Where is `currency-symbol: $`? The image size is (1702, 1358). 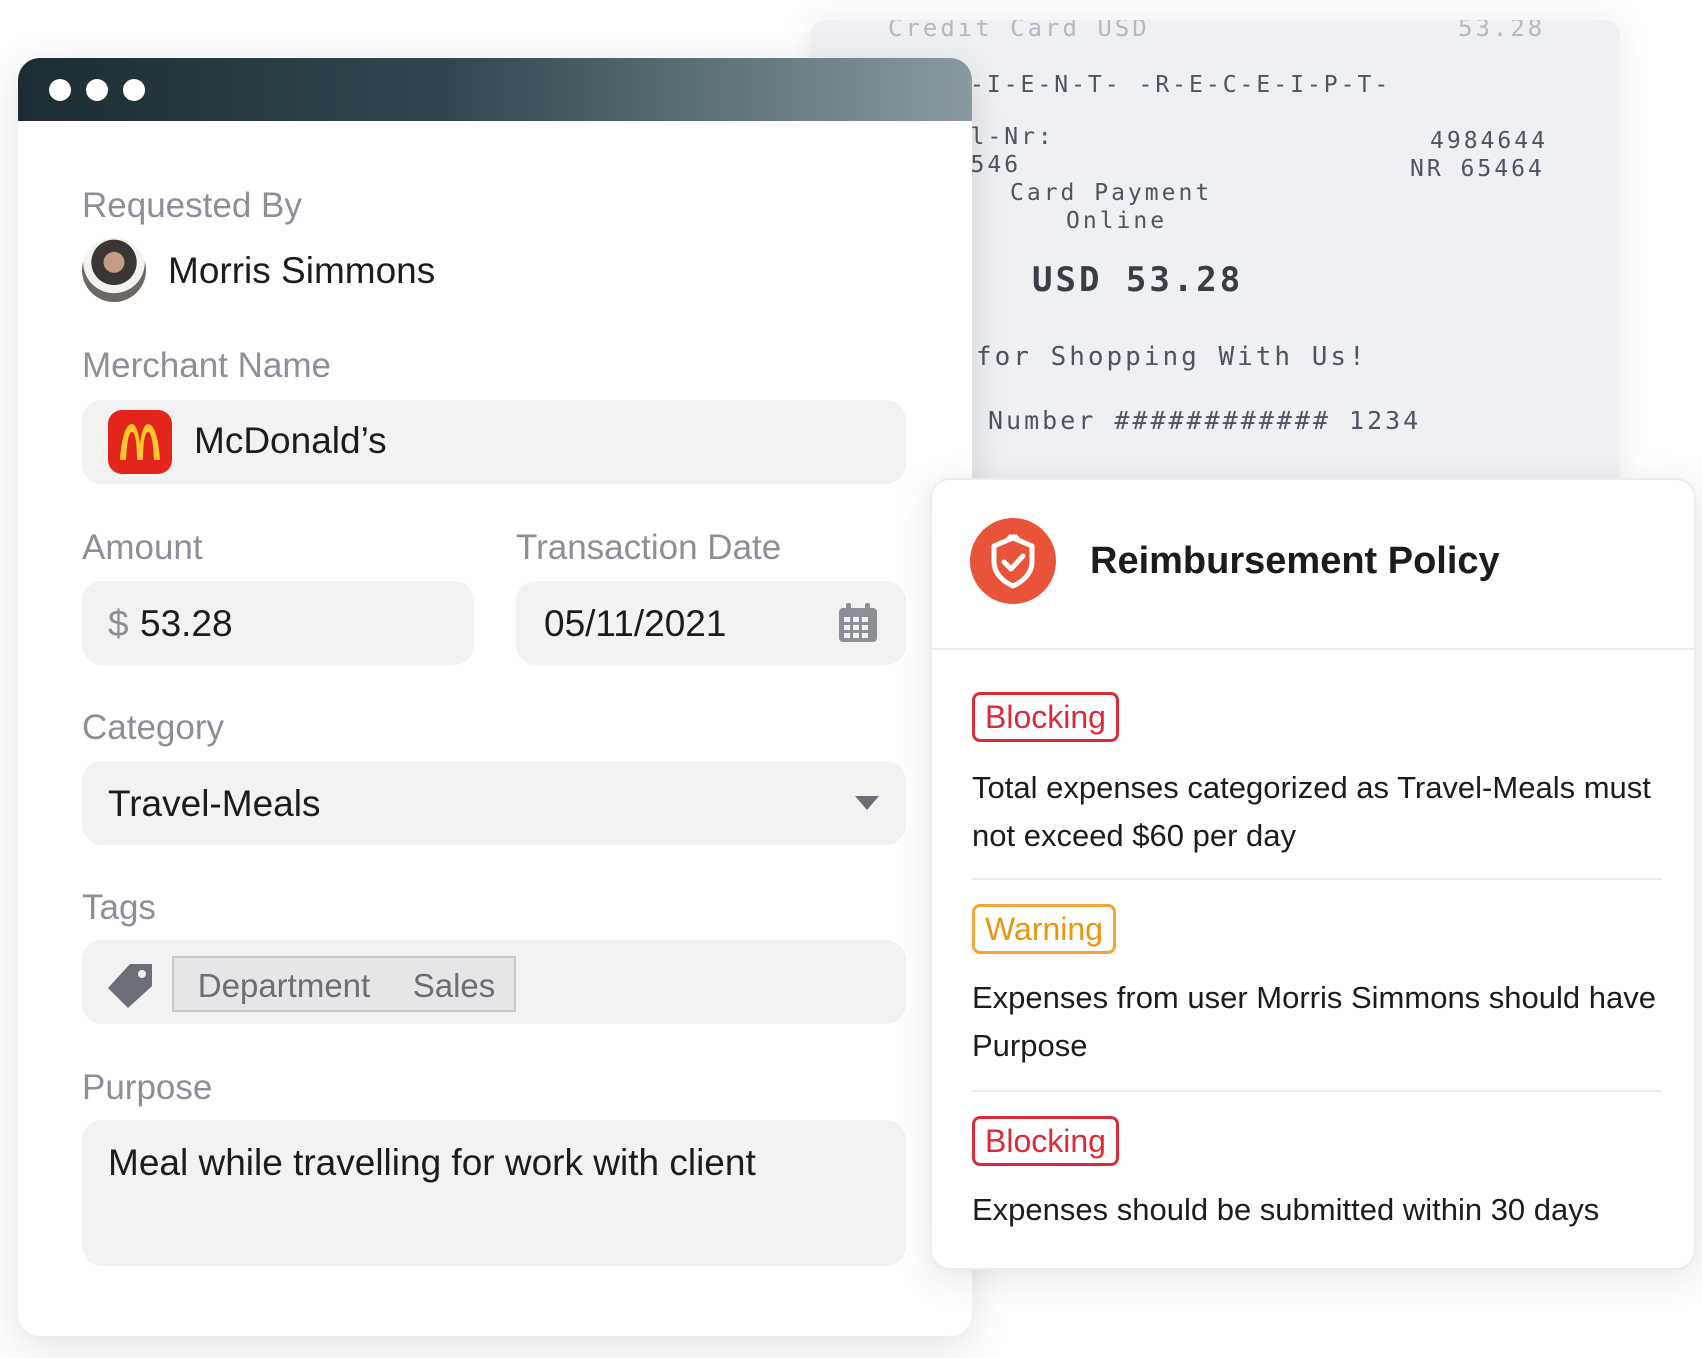 currency-symbol: $ is located at coordinates (118, 623).